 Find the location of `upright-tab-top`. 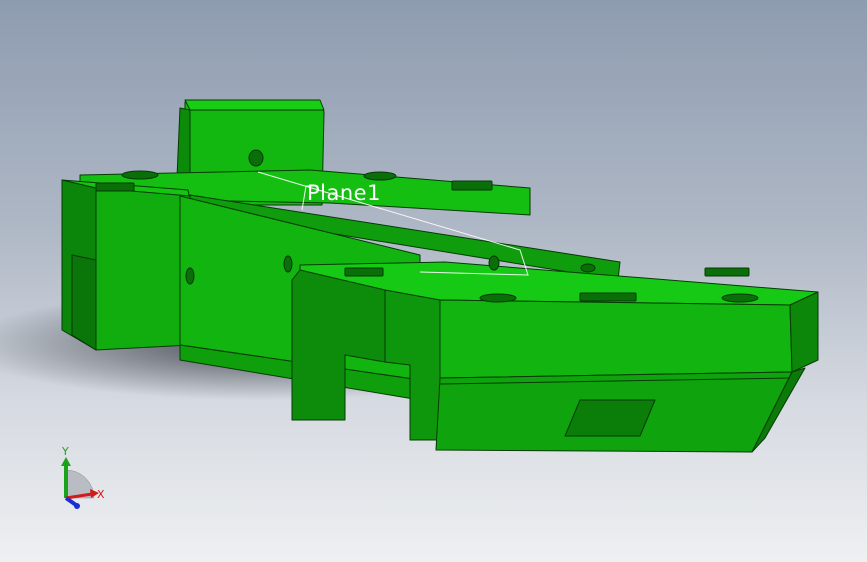

upright-tab-top is located at coordinates (254, 105).